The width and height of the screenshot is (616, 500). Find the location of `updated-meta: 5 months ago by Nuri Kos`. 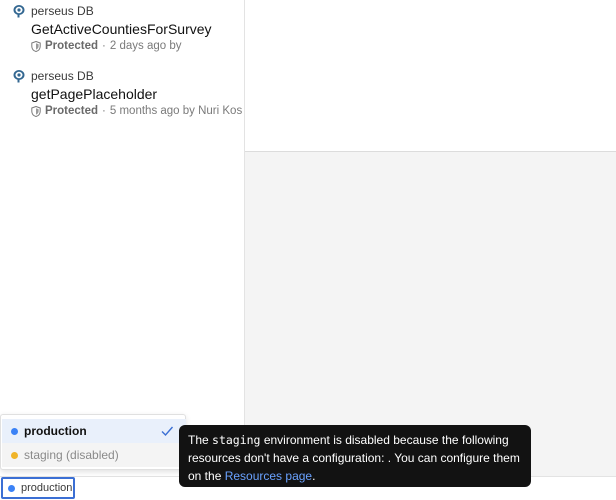

updated-meta: 5 months ago by Nuri Kos is located at coordinates (176, 111).